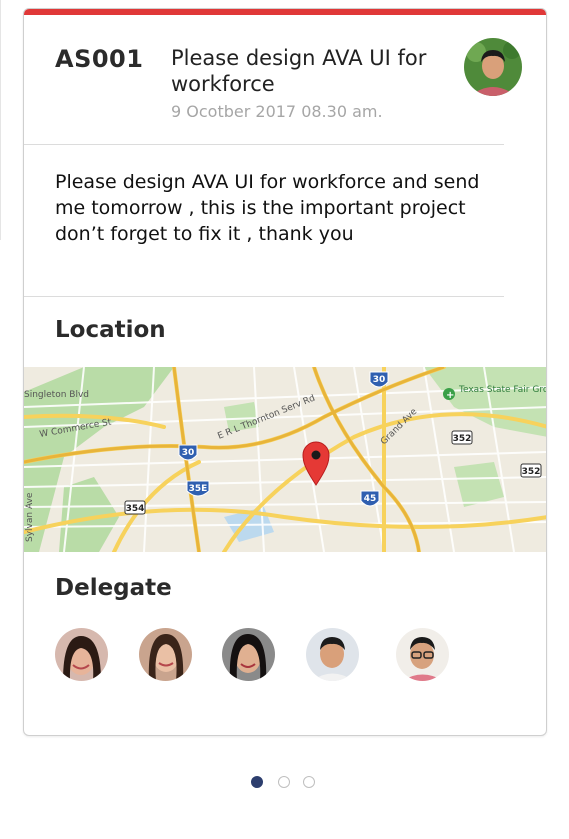 The height and width of the screenshot is (839, 569). What do you see at coordinates (264, 144) in the screenshot?
I see `header-divider` at bounding box center [264, 144].